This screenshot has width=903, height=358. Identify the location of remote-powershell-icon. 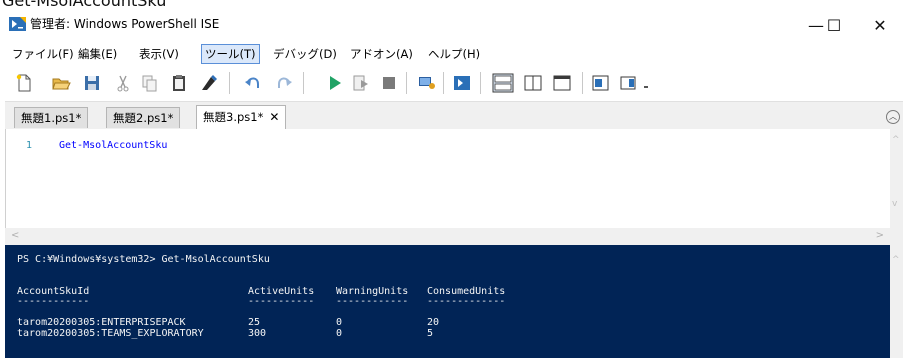
(427, 83).